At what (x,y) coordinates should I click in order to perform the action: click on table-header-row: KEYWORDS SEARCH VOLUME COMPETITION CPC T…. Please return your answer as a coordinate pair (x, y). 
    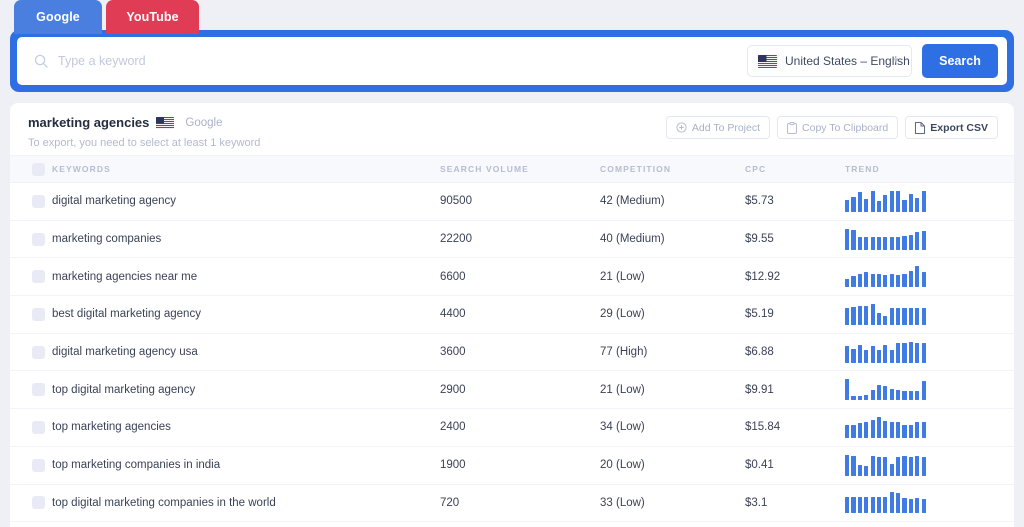
    Looking at the image, I should click on (512, 169).